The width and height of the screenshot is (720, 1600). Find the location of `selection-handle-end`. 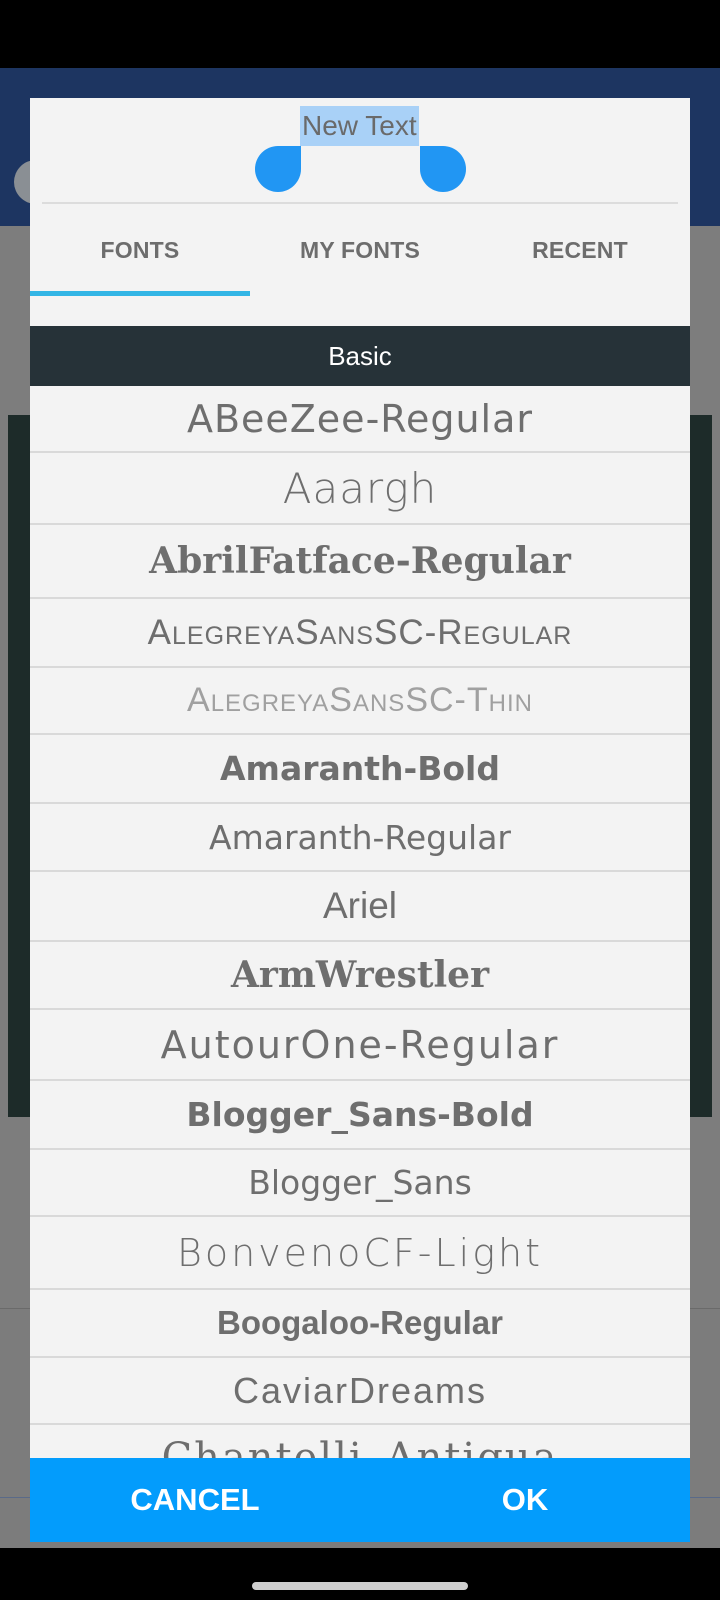

selection-handle-end is located at coordinates (443, 169).